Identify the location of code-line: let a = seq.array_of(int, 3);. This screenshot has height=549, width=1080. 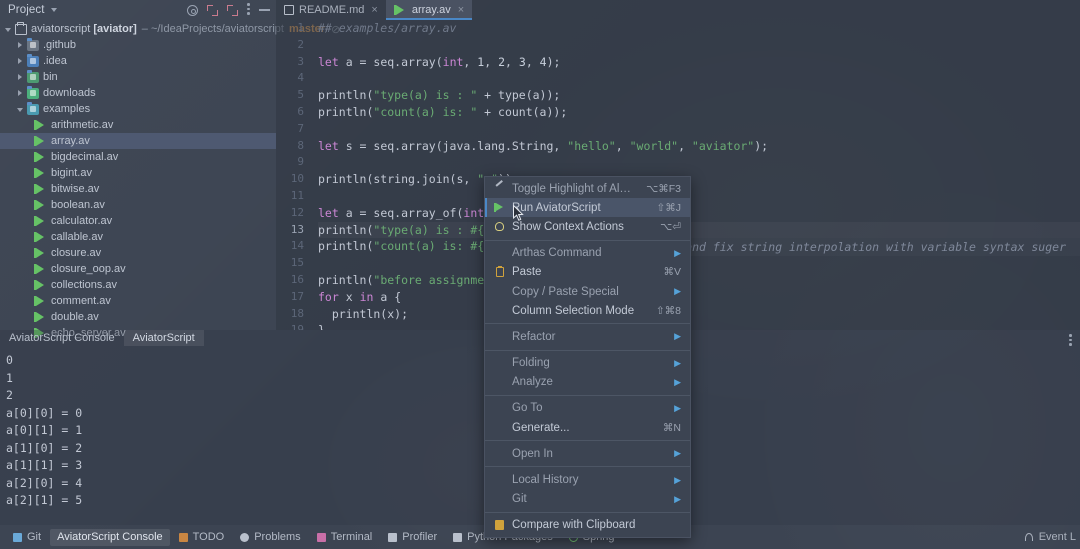
(699, 213).